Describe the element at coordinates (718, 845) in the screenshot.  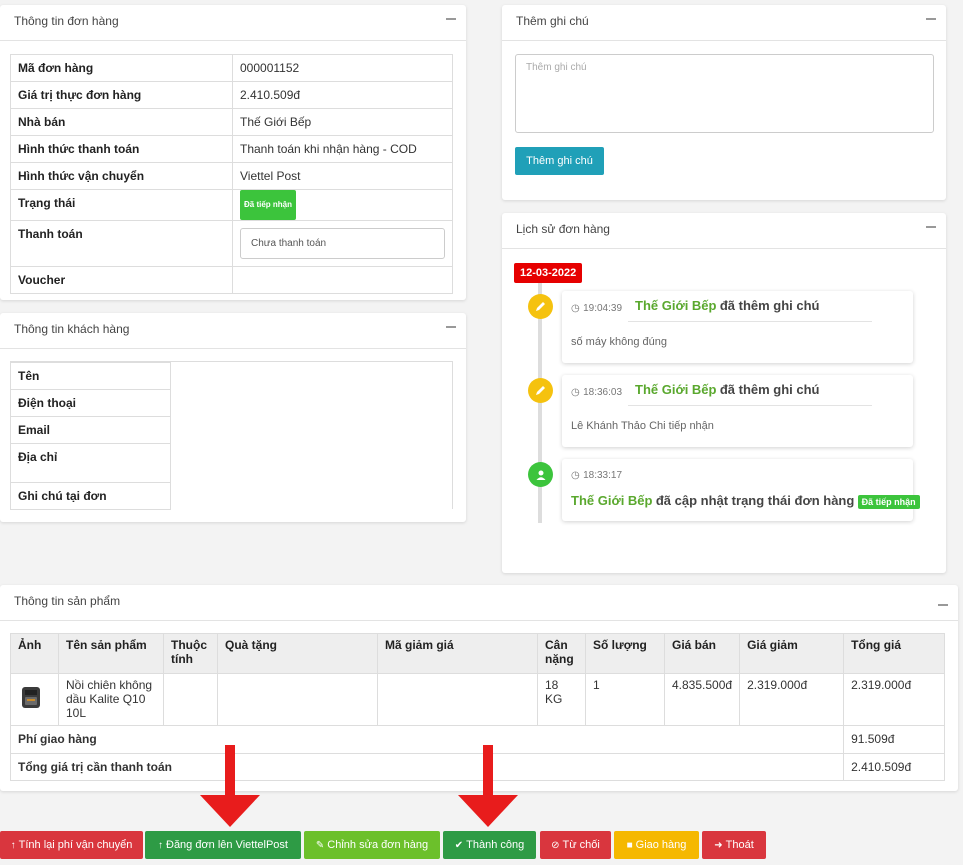
I see `sign-out-icon: ➜` at that location.